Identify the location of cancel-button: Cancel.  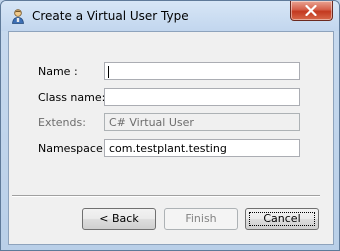
(282, 219).